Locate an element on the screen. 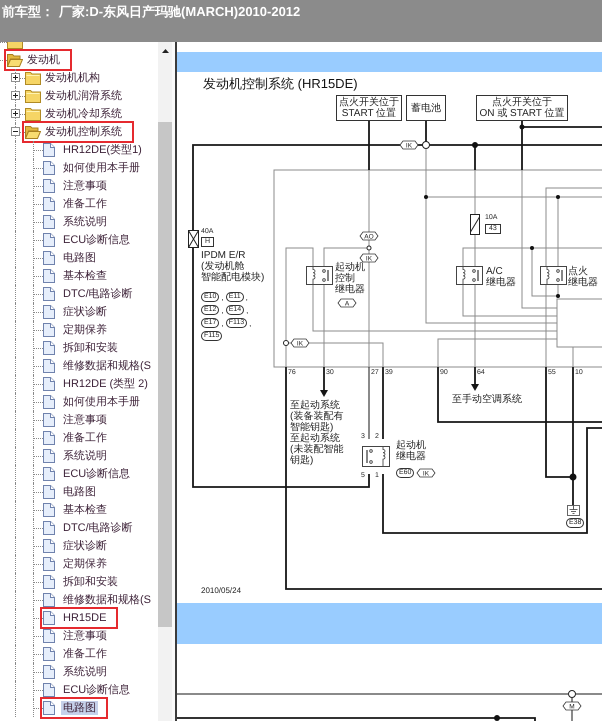 Image resolution: width=602 pixels, height=721 pixels. relay-label: 起动机 继电器 is located at coordinates (411, 451).